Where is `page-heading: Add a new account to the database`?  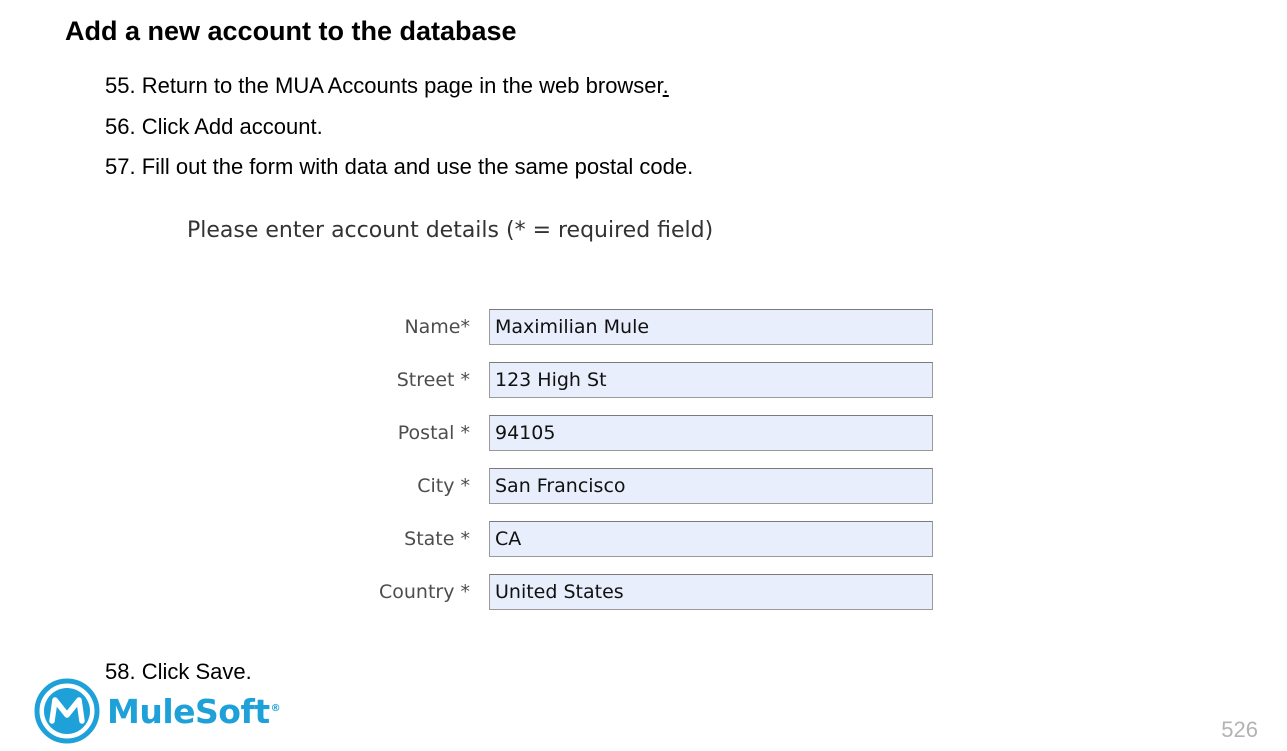 page-heading: Add a new account to the database is located at coordinates (291, 31).